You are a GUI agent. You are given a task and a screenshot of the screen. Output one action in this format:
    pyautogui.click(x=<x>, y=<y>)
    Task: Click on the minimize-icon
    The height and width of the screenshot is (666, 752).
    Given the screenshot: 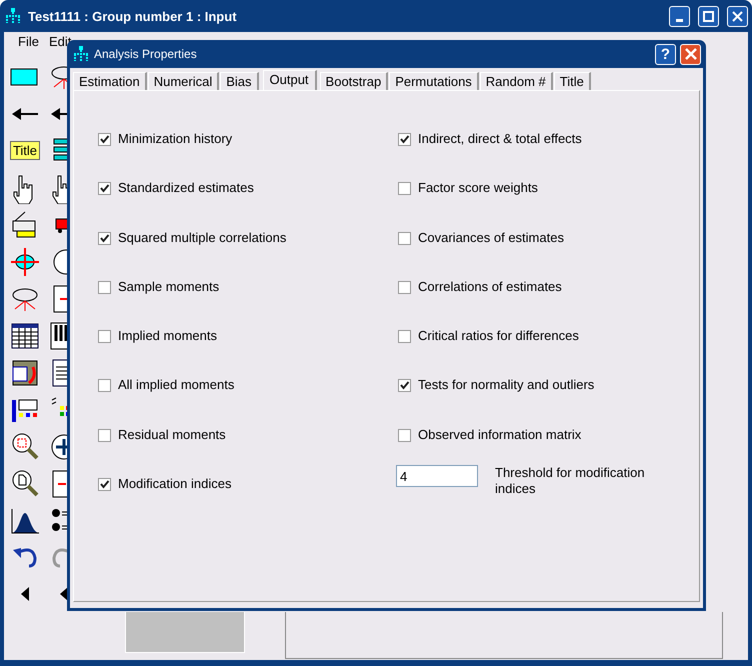 What is the action you would take?
    pyautogui.click(x=679, y=20)
    